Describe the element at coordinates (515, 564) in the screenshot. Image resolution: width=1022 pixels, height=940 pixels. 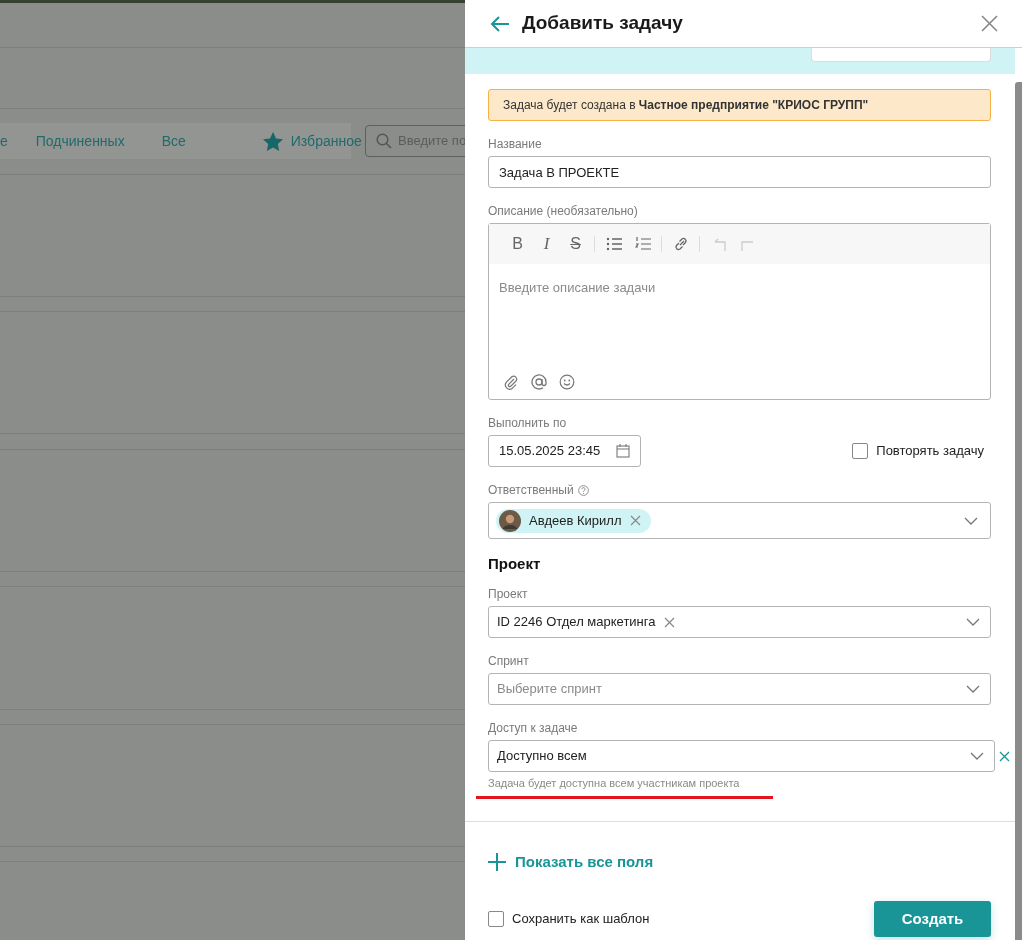
I see `section-heading: Проект` at that location.